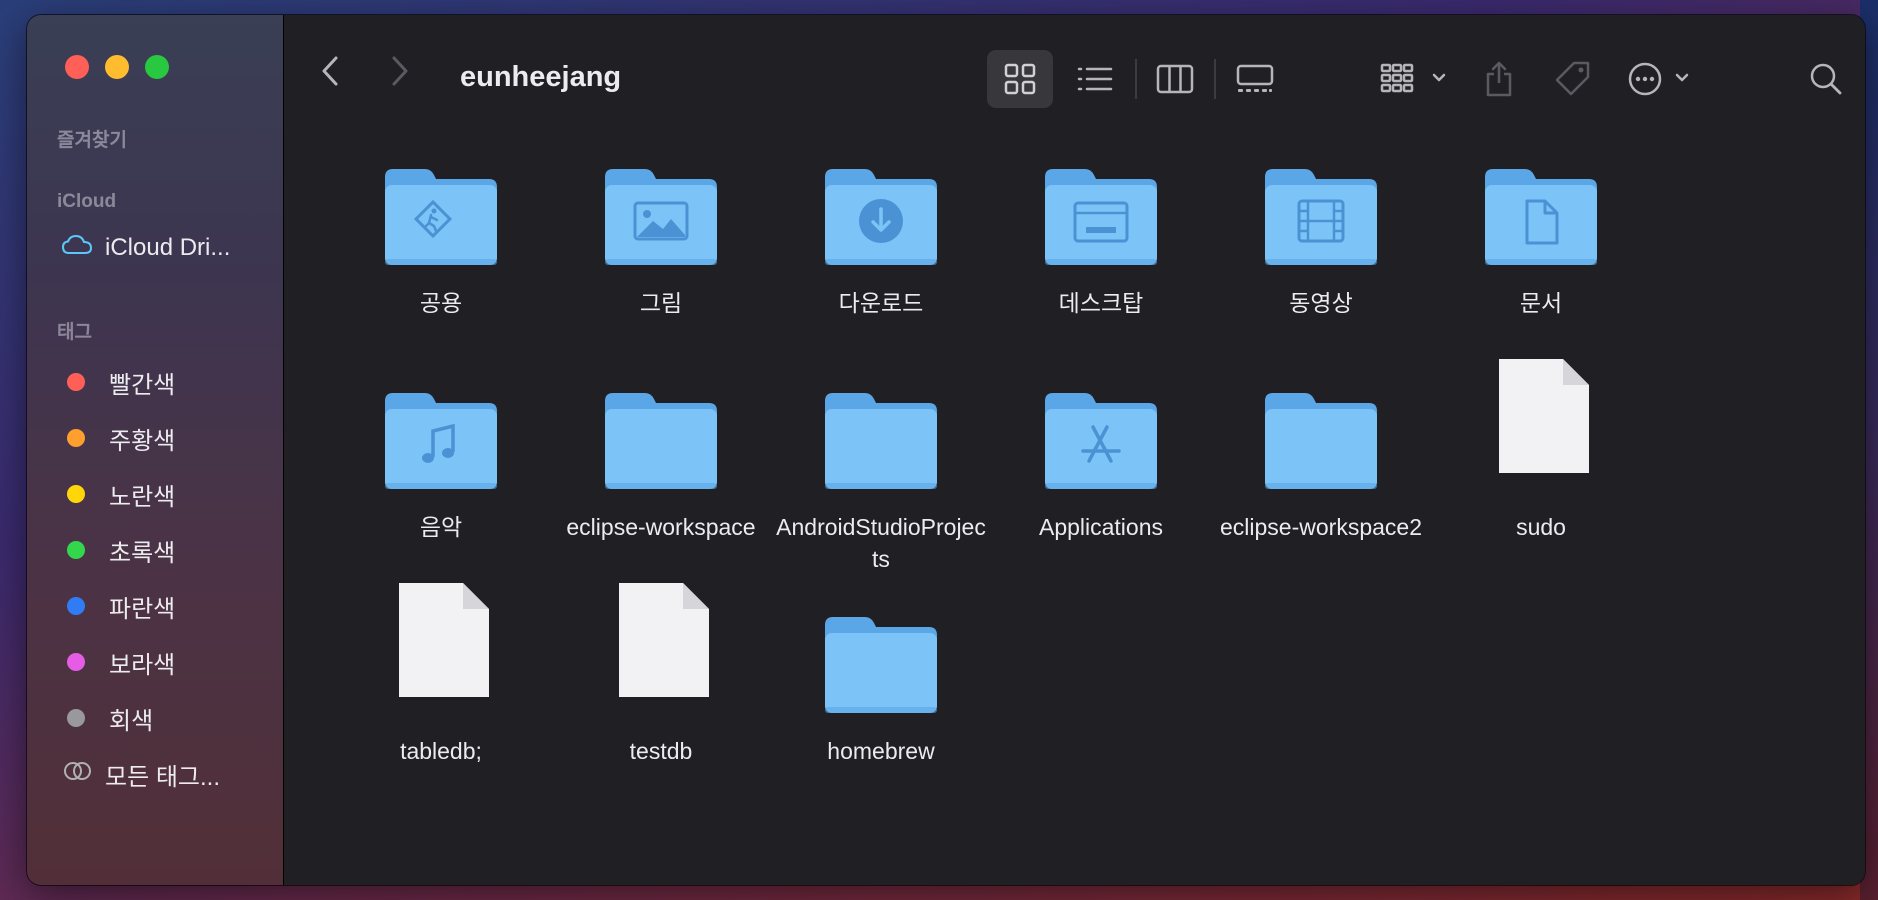 The height and width of the screenshot is (900, 1878). Describe the element at coordinates (1101, 527) in the screenshot. I see `item-name: Applications` at that location.